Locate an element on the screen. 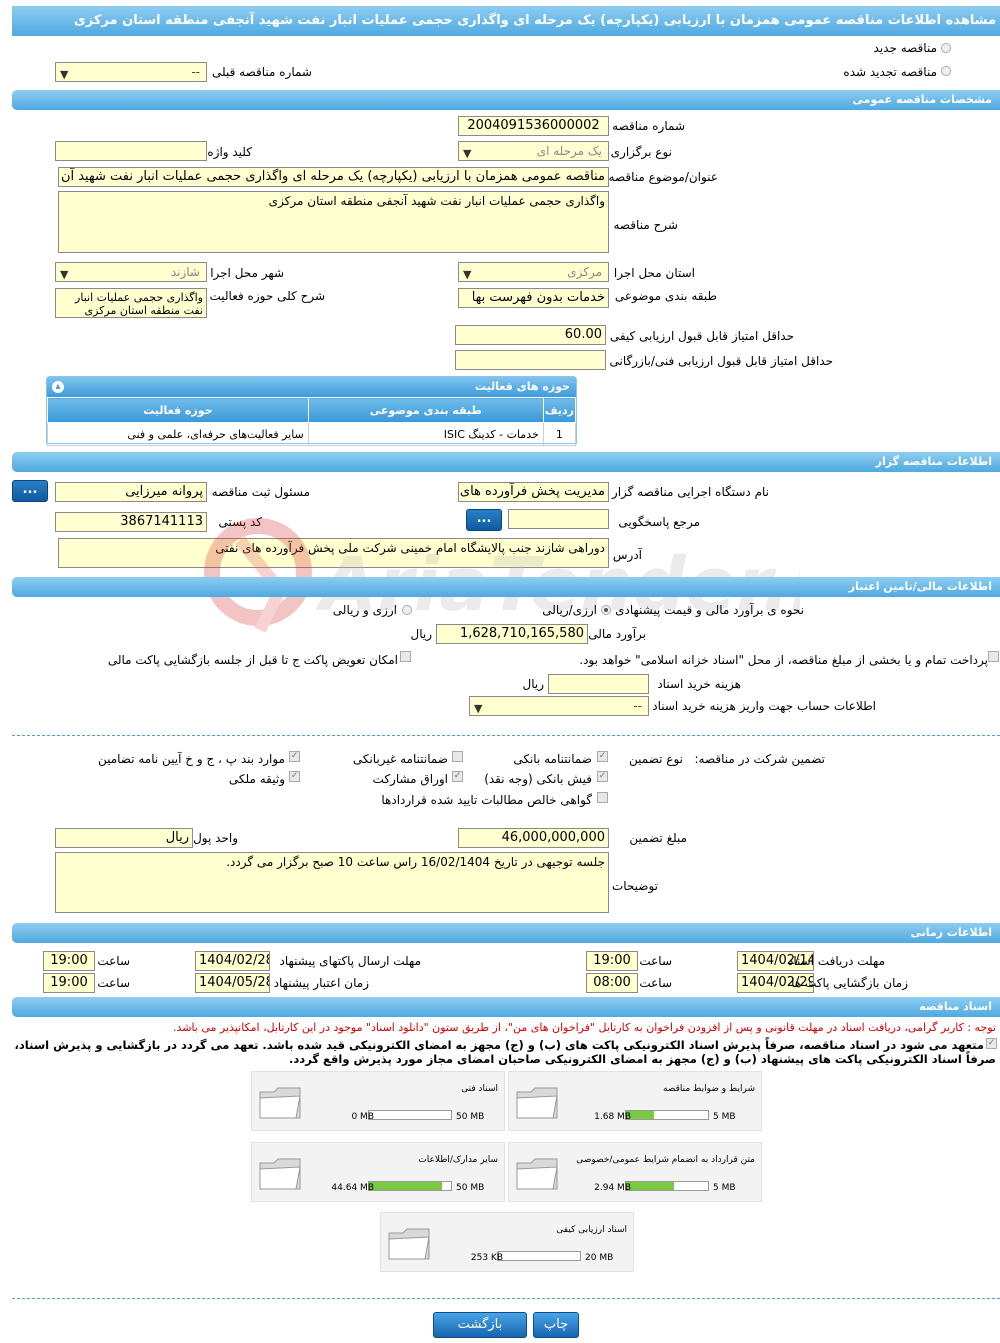  currency-radio is located at coordinates (606, 610).